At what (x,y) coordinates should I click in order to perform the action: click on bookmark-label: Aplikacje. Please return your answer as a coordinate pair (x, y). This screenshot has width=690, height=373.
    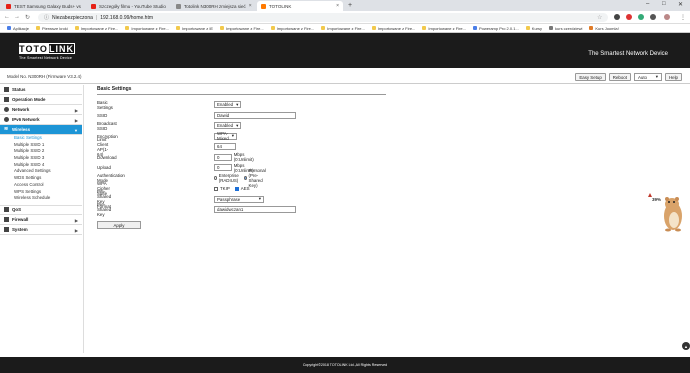
    Looking at the image, I should click on (21, 28).